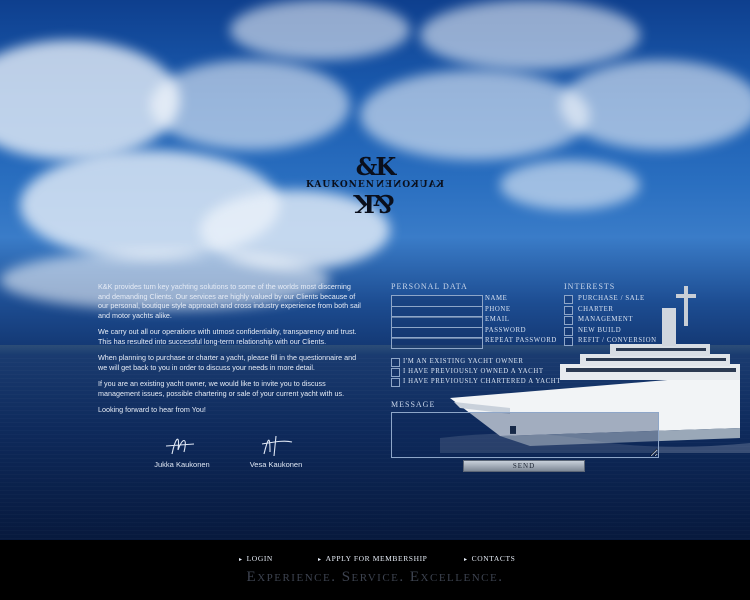  I want to click on signature-jukka: Jukka Kaukonen, so click(182, 450).